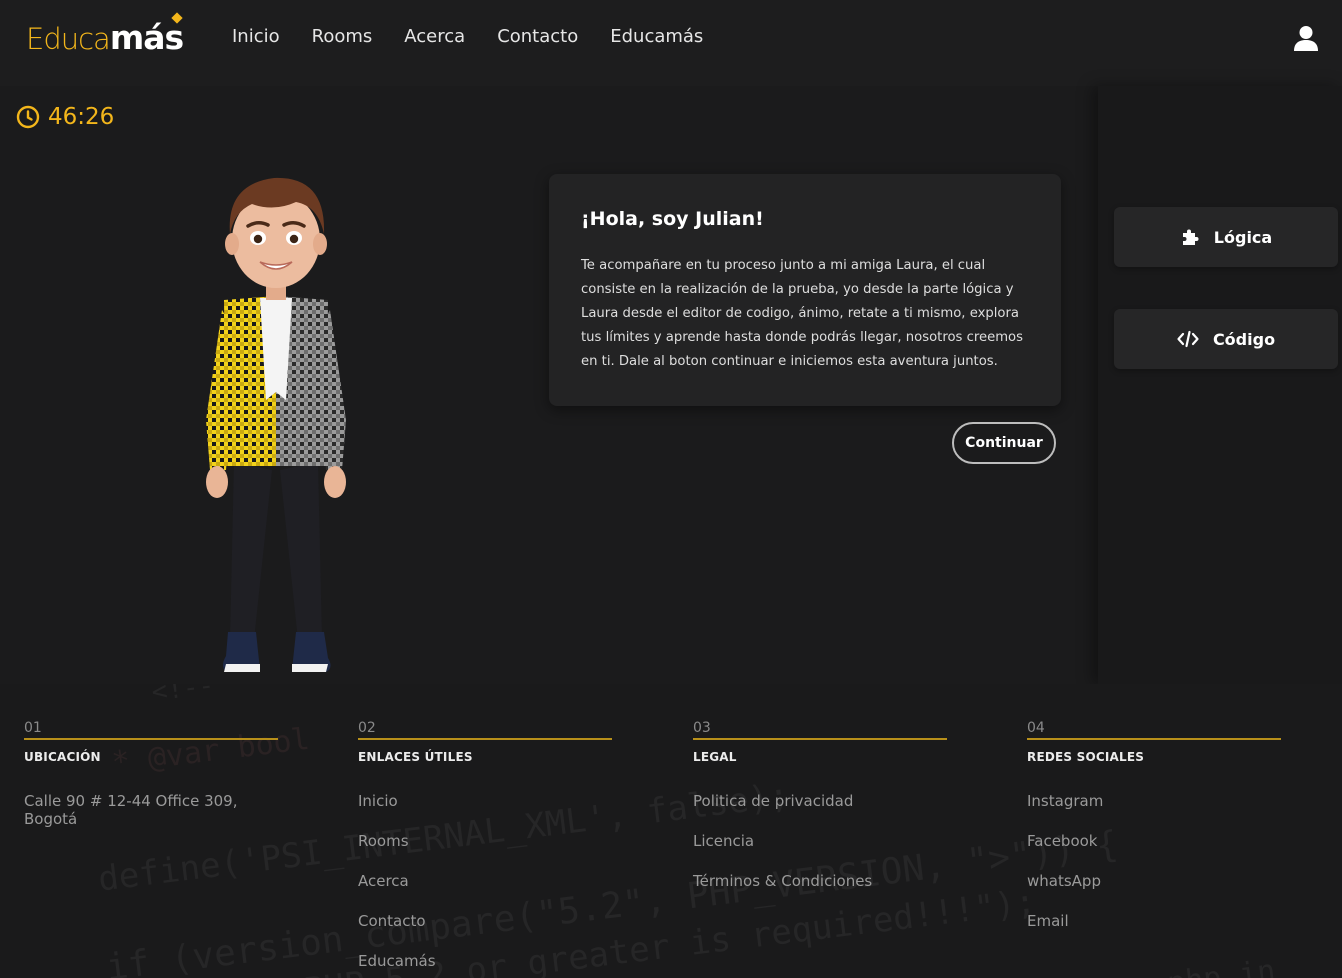  Describe the element at coordinates (1220, 385) in the screenshot. I see `side-panel` at that location.